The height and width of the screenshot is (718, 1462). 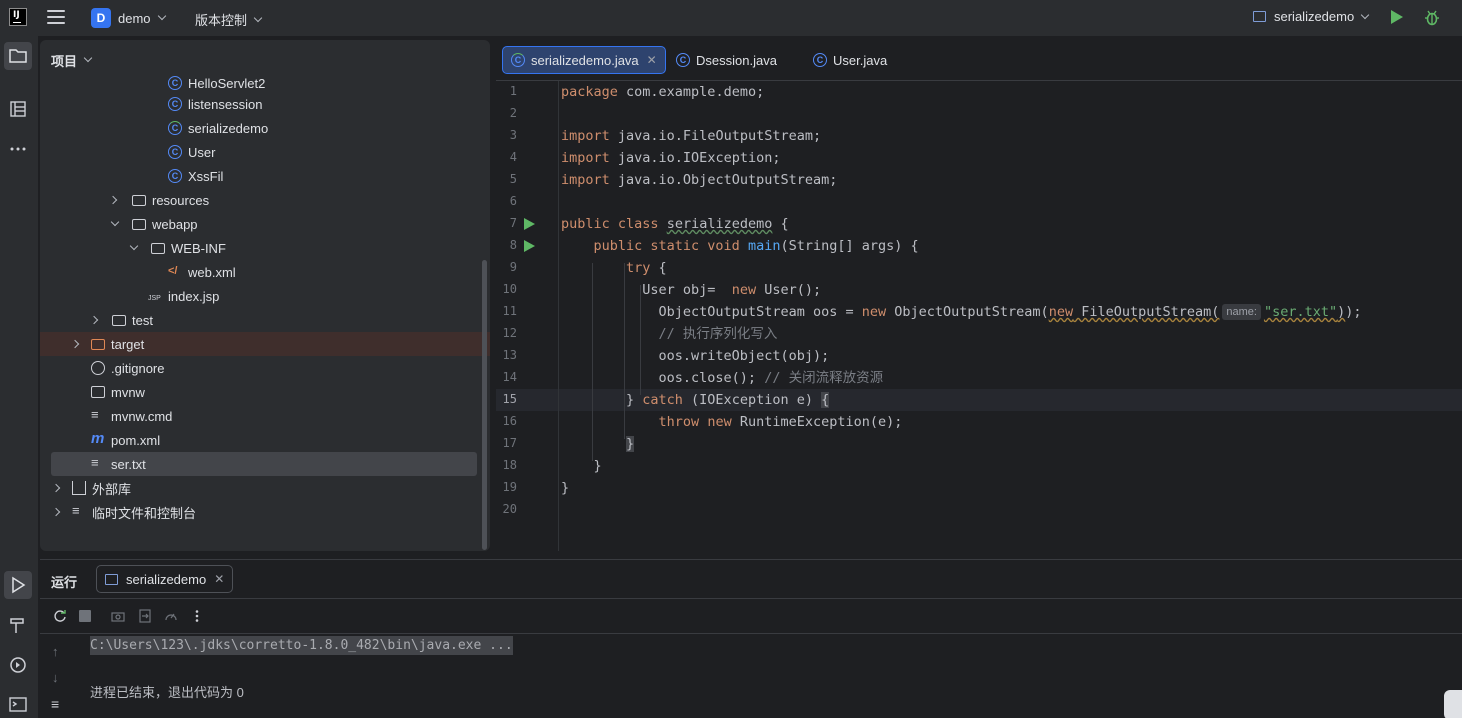 What do you see at coordinates (513, 201) in the screenshot?
I see `line-number: 6` at bounding box center [513, 201].